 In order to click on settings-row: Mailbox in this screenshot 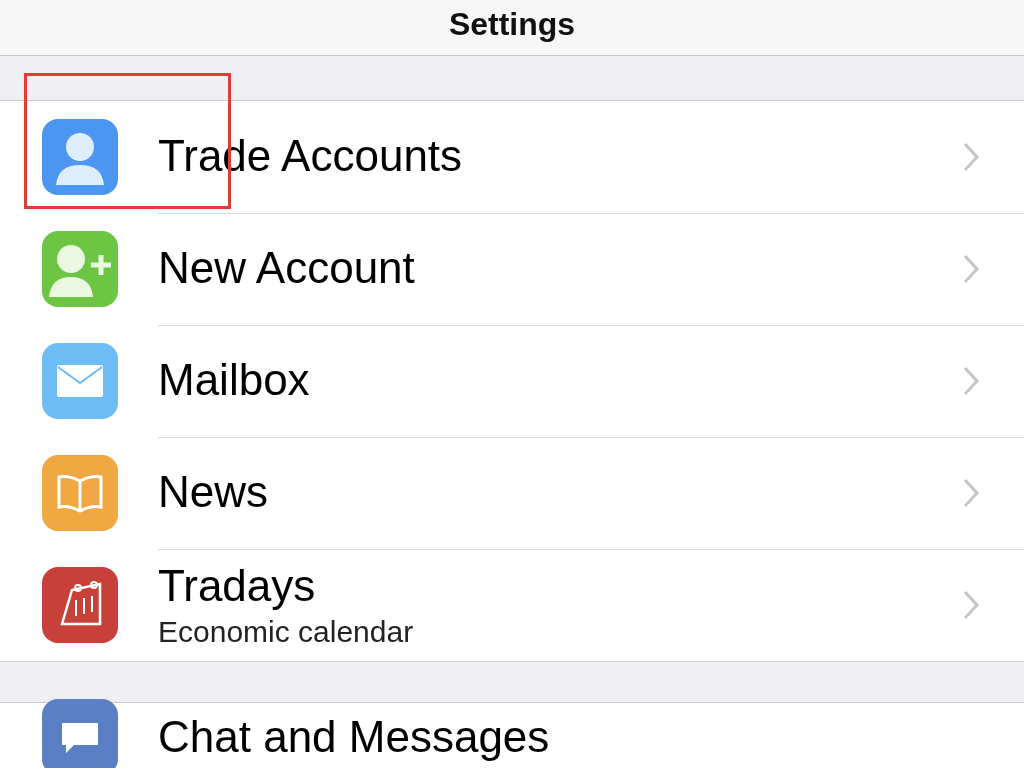, I will do `click(512, 381)`.